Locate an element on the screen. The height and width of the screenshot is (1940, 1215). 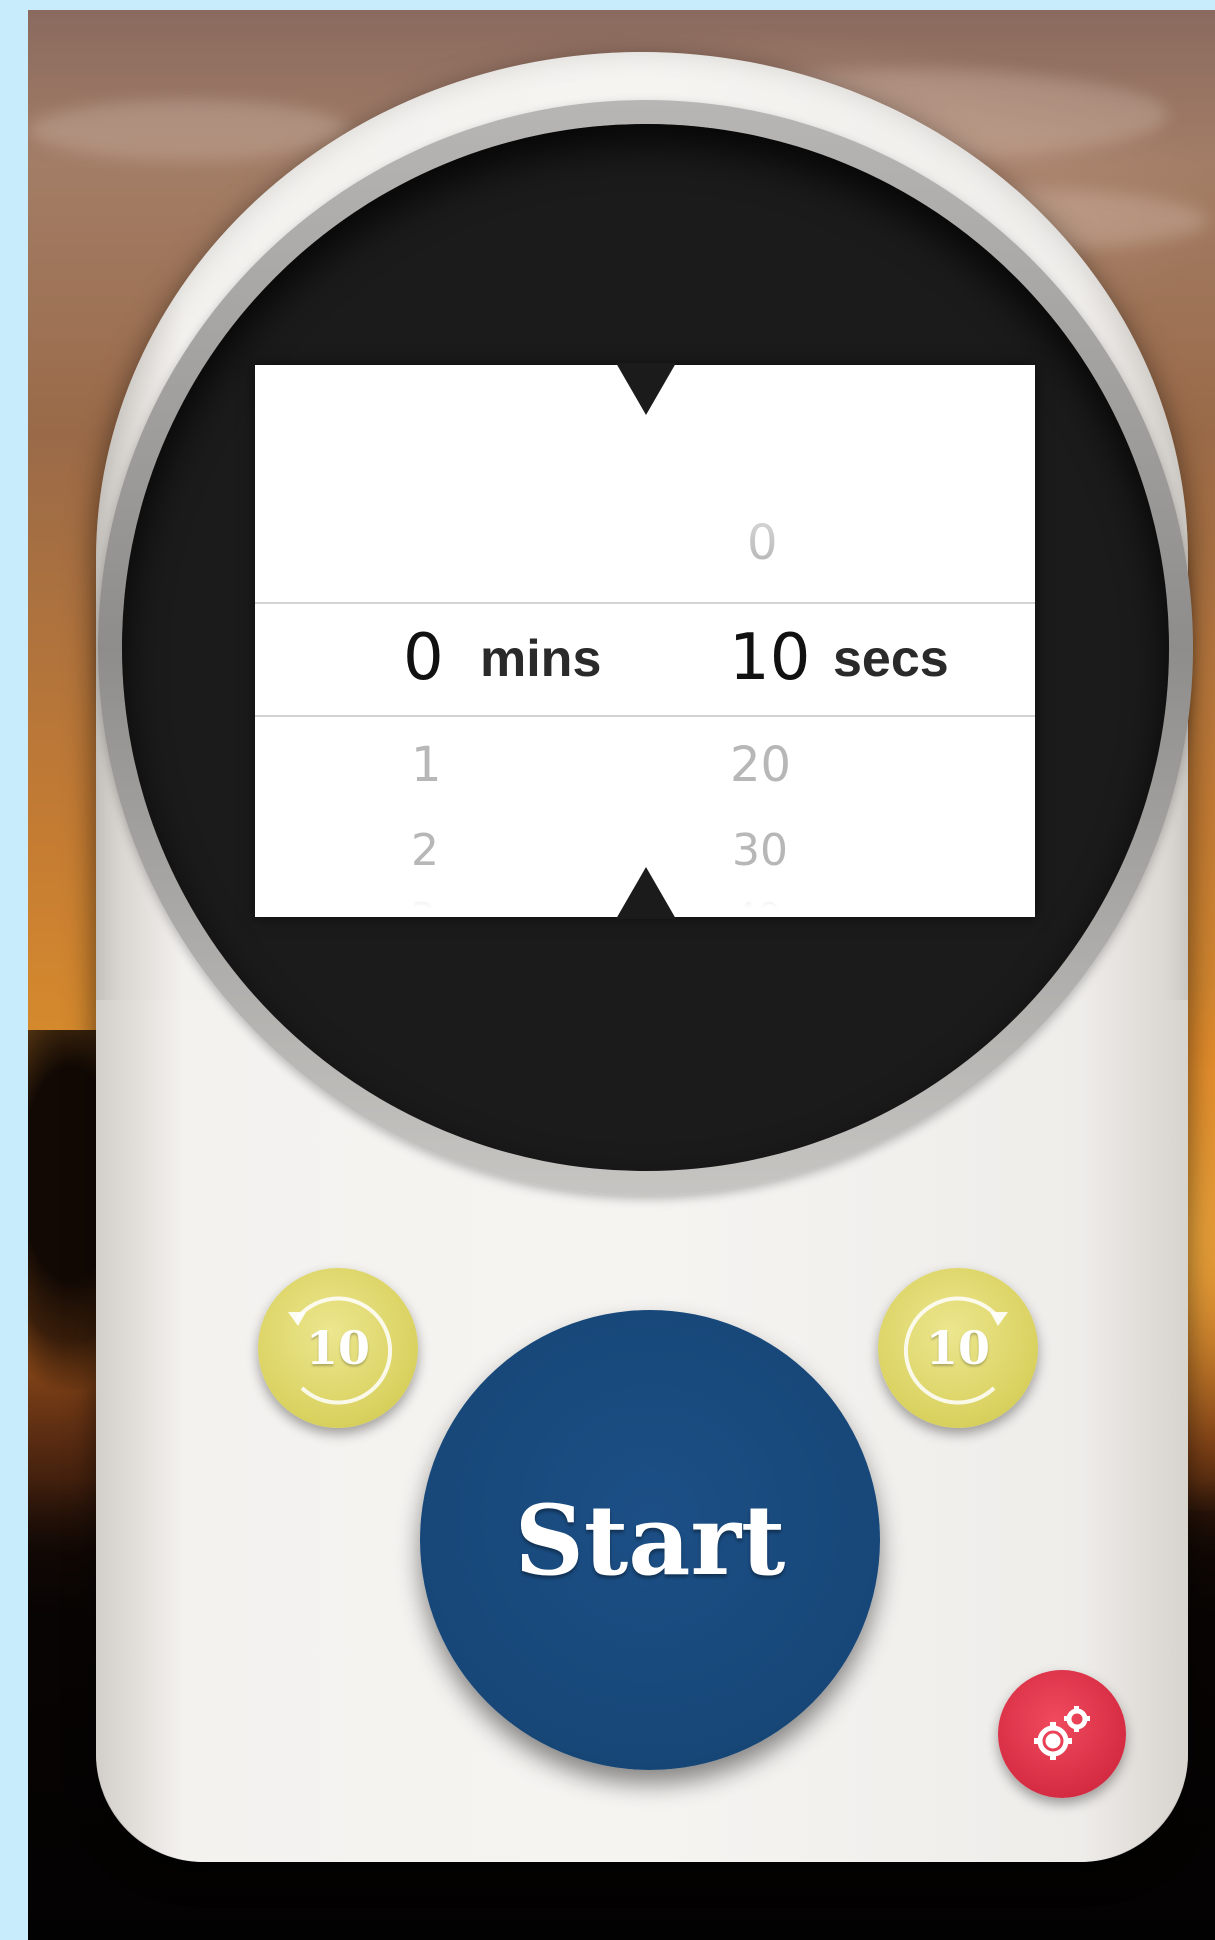
settings-button is located at coordinates (1062, 1734).